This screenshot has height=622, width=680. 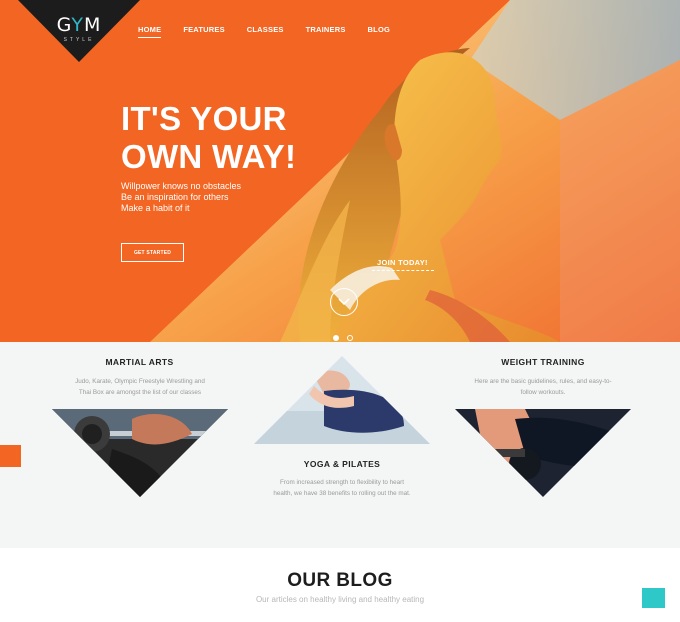 I want to click on hero-headline: IT'S YOUR OWN WAY!, so click(x=208, y=138).